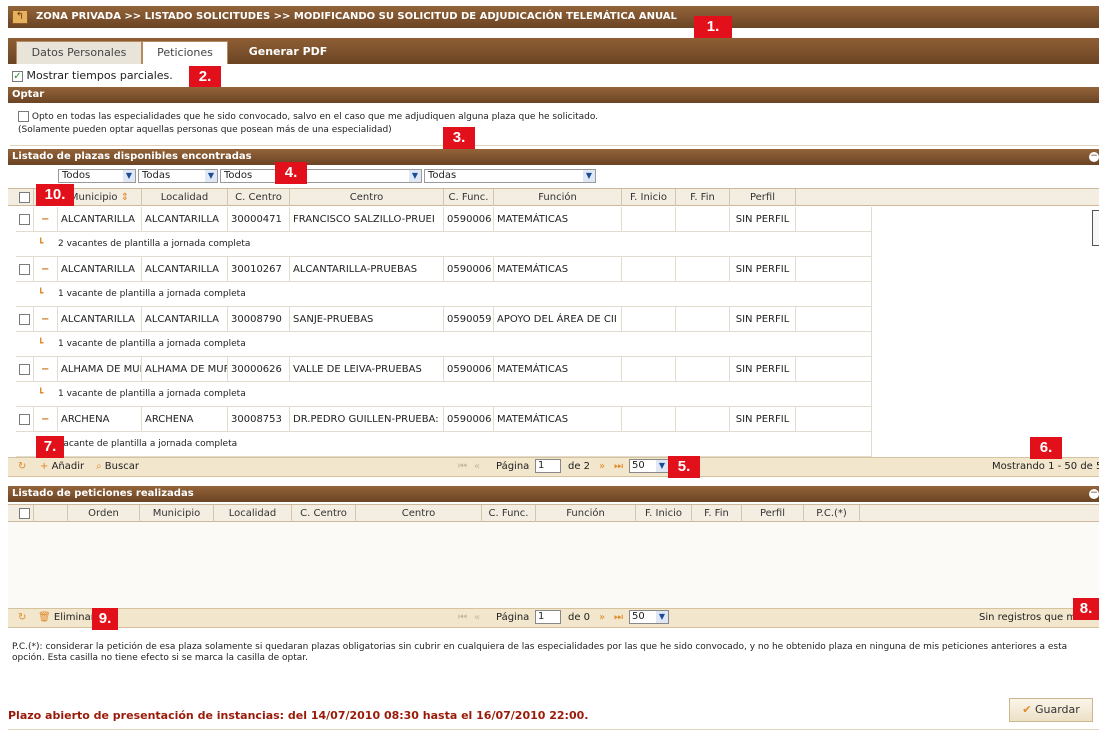 This screenshot has height=742, width=1099. What do you see at coordinates (443, 444) in the screenshot?
I see `row-detail: ┗vacante de plantilla a jornada completa` at bounding box center [443, 444].